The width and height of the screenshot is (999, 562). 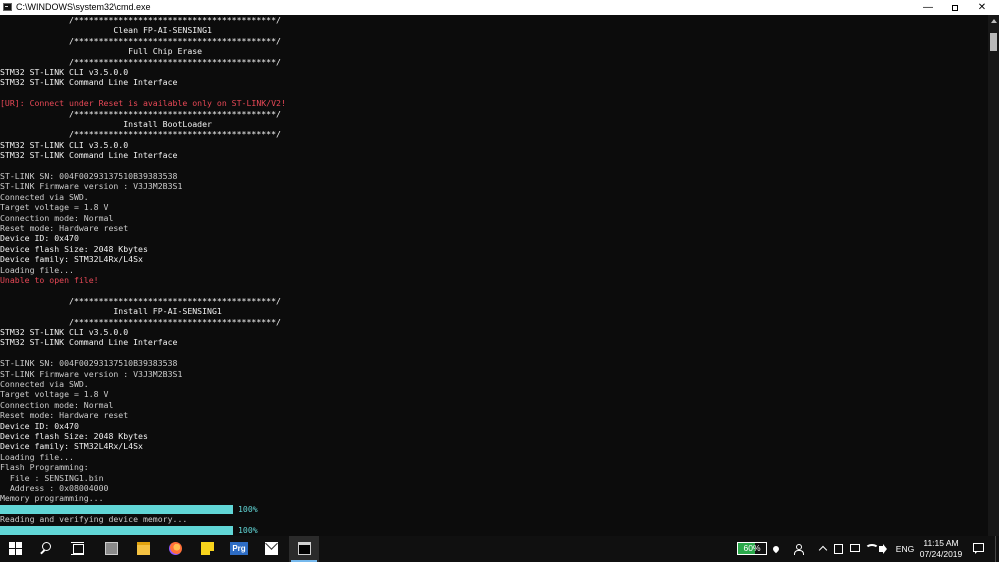 I want to click on tray-drop, so click(x=776, y=549).